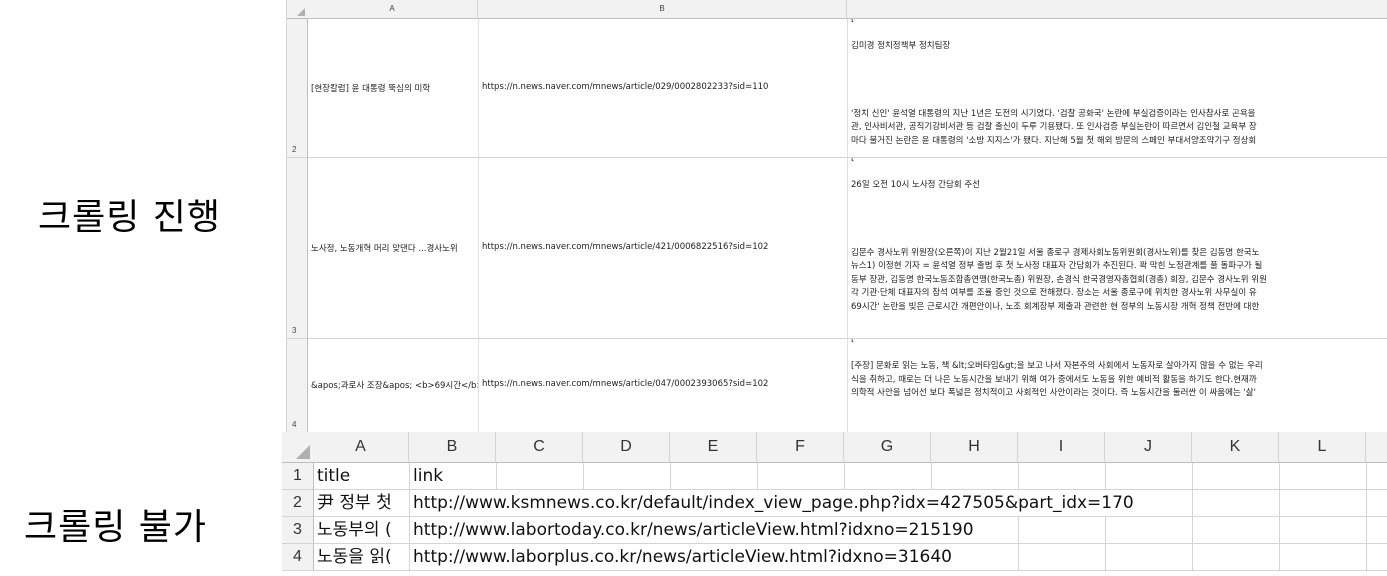 This screenshot has width=1387, height=576. I want to click on column-header-m, so click(1376, 447).